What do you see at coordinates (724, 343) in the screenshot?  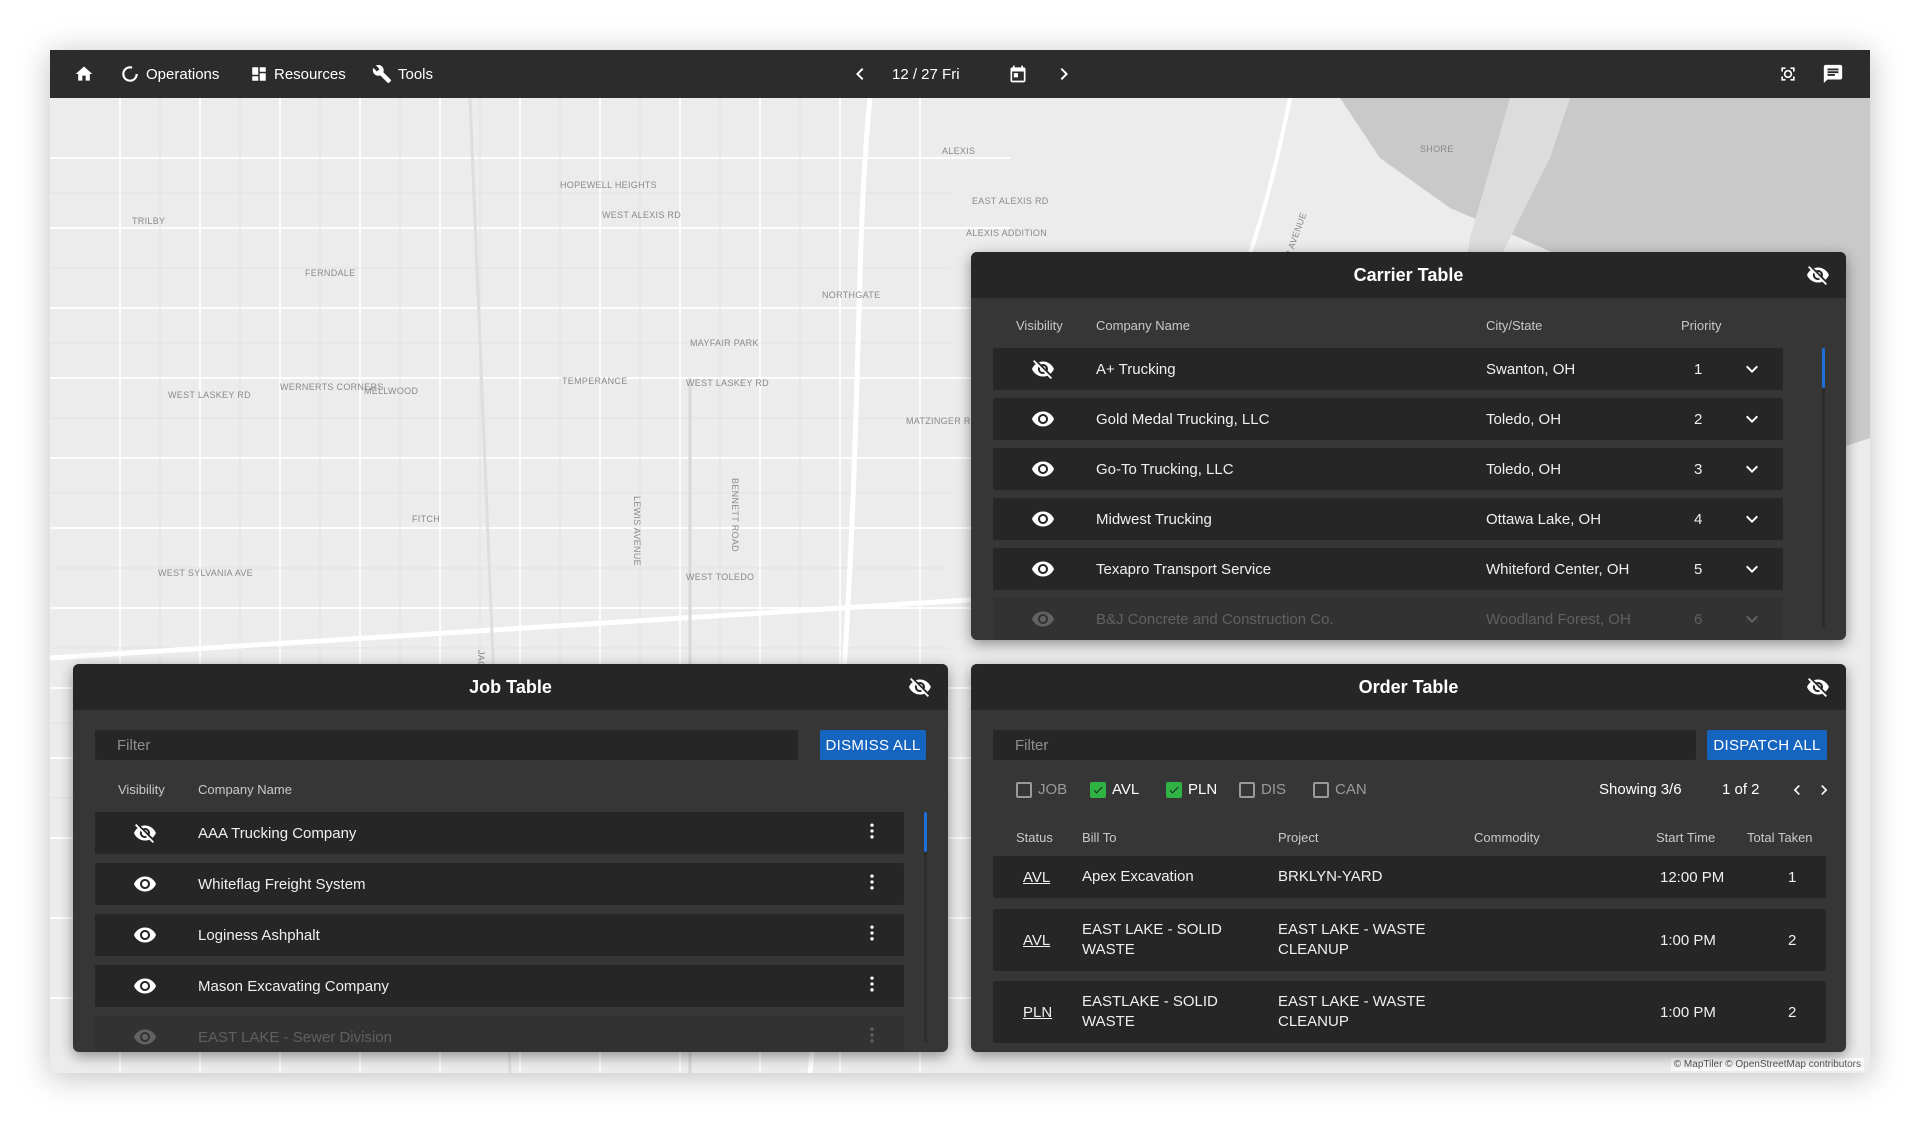 I see `map-label: MAYFAIR PARK` at bounding box center [724, 343].